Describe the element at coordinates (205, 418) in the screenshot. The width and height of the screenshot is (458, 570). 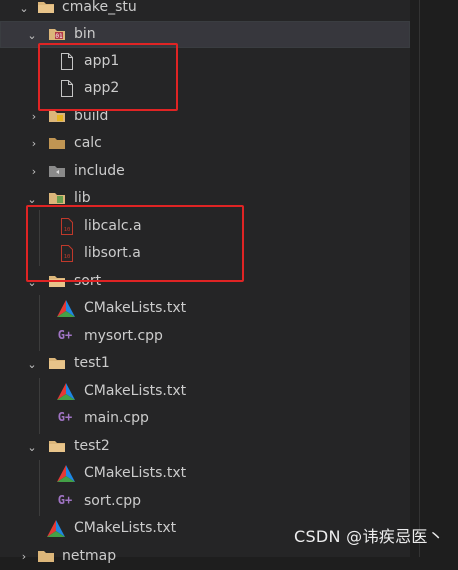
I see `tree-file-main-cpp: G+ main.cpp` at that location.